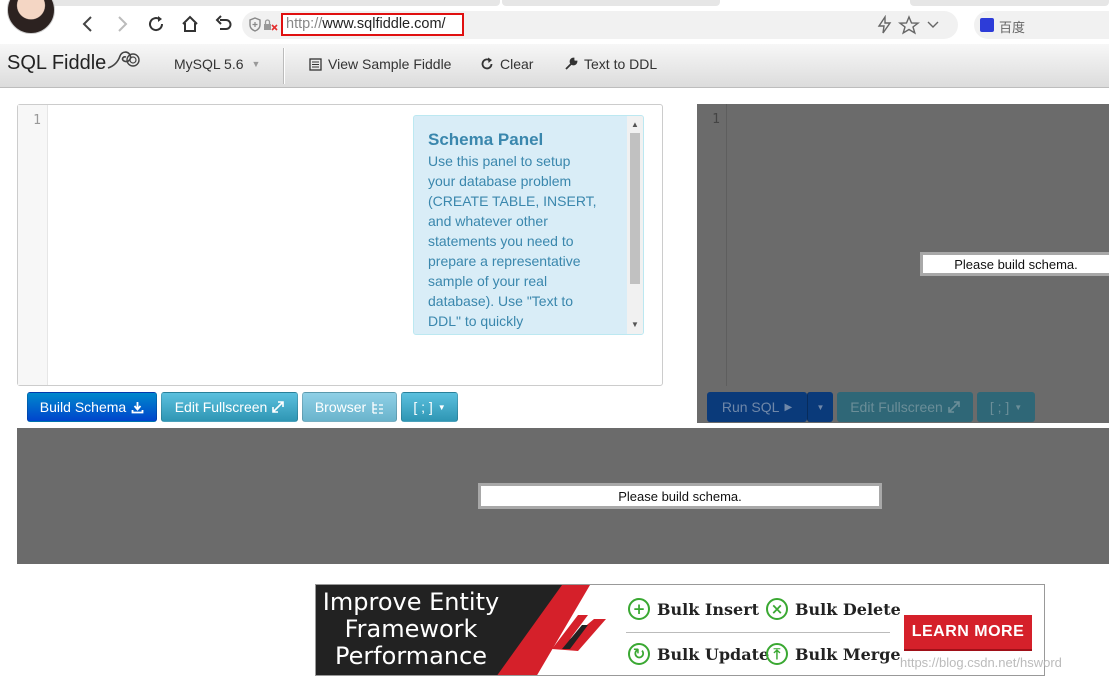  I want to click on back-icon, so click(88, 24).